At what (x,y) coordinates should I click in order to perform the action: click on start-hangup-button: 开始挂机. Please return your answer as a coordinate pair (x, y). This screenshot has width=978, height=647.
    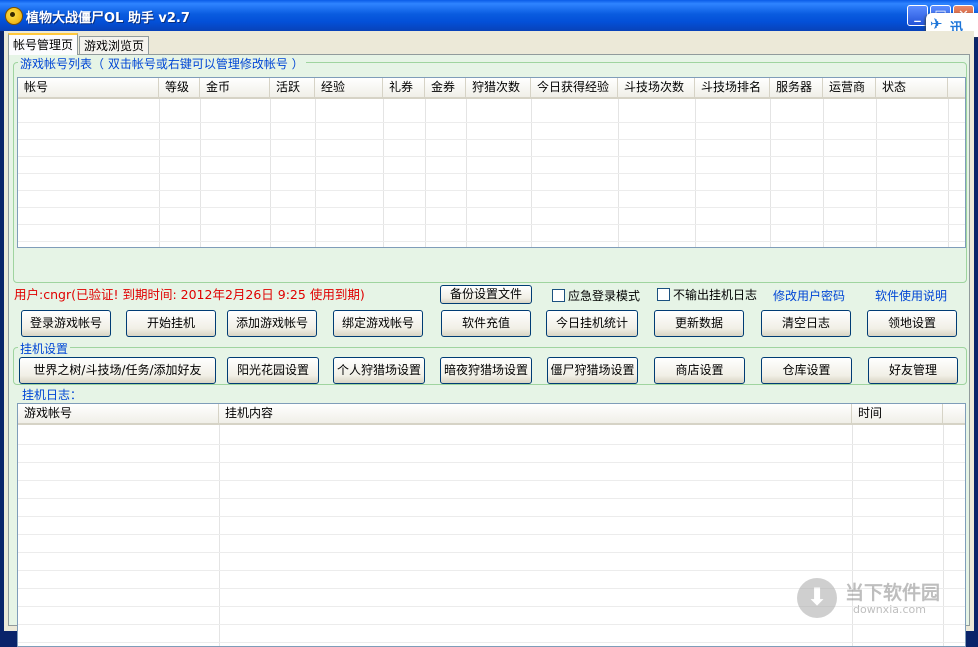
    Looking at the image, I should click on (171, 323).